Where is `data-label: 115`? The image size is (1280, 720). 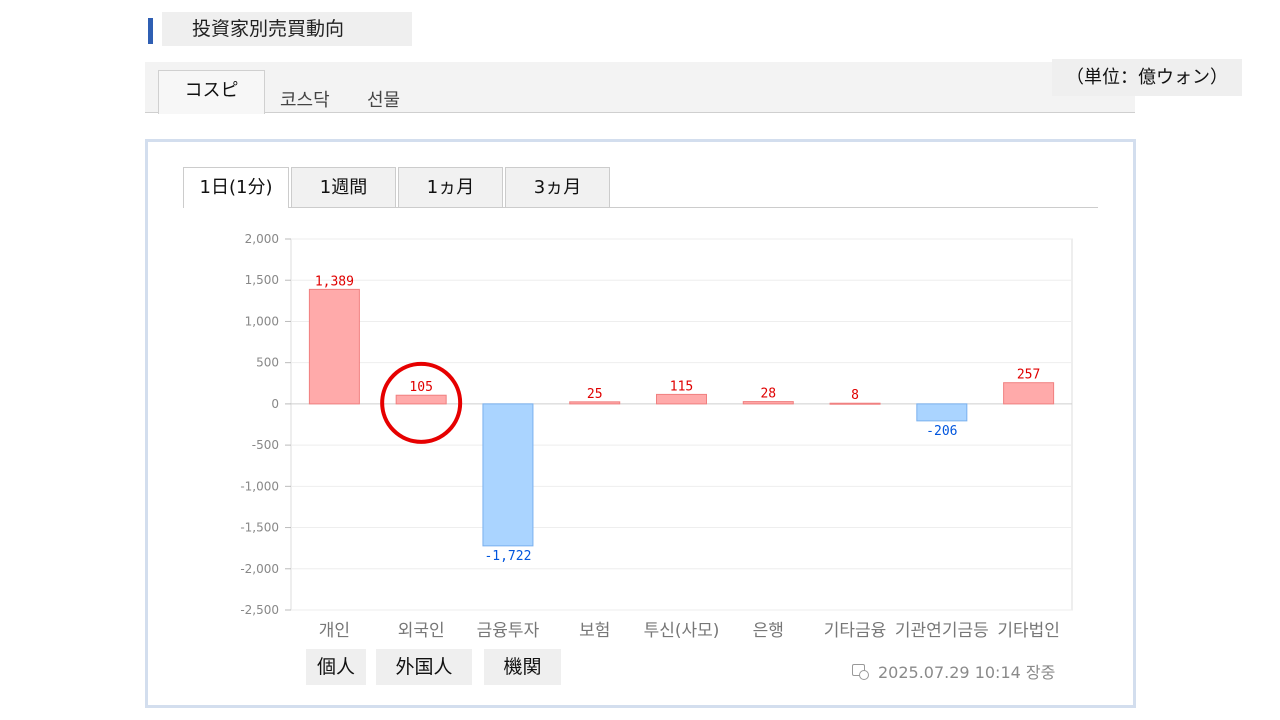
data-label: 115 is located at coordinates (681, 386).